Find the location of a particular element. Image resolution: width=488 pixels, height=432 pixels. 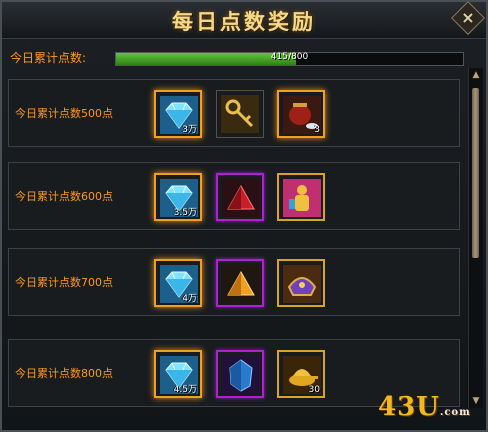

purple-helmet-icon is located at coordinates (302, 284).